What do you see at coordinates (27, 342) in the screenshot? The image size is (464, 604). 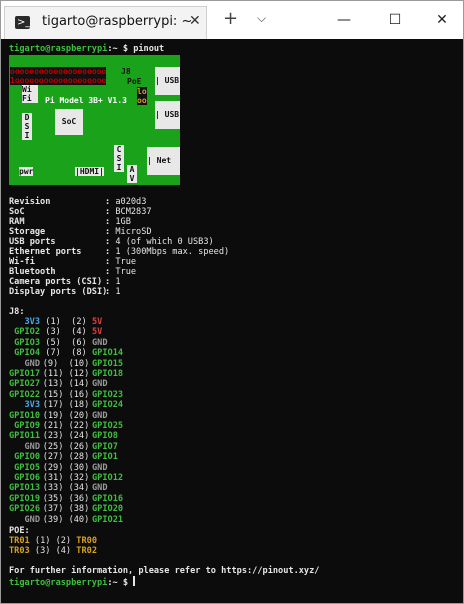 I see `j8-left-pin-name: GPIO3` at bounding box center [27, 342].